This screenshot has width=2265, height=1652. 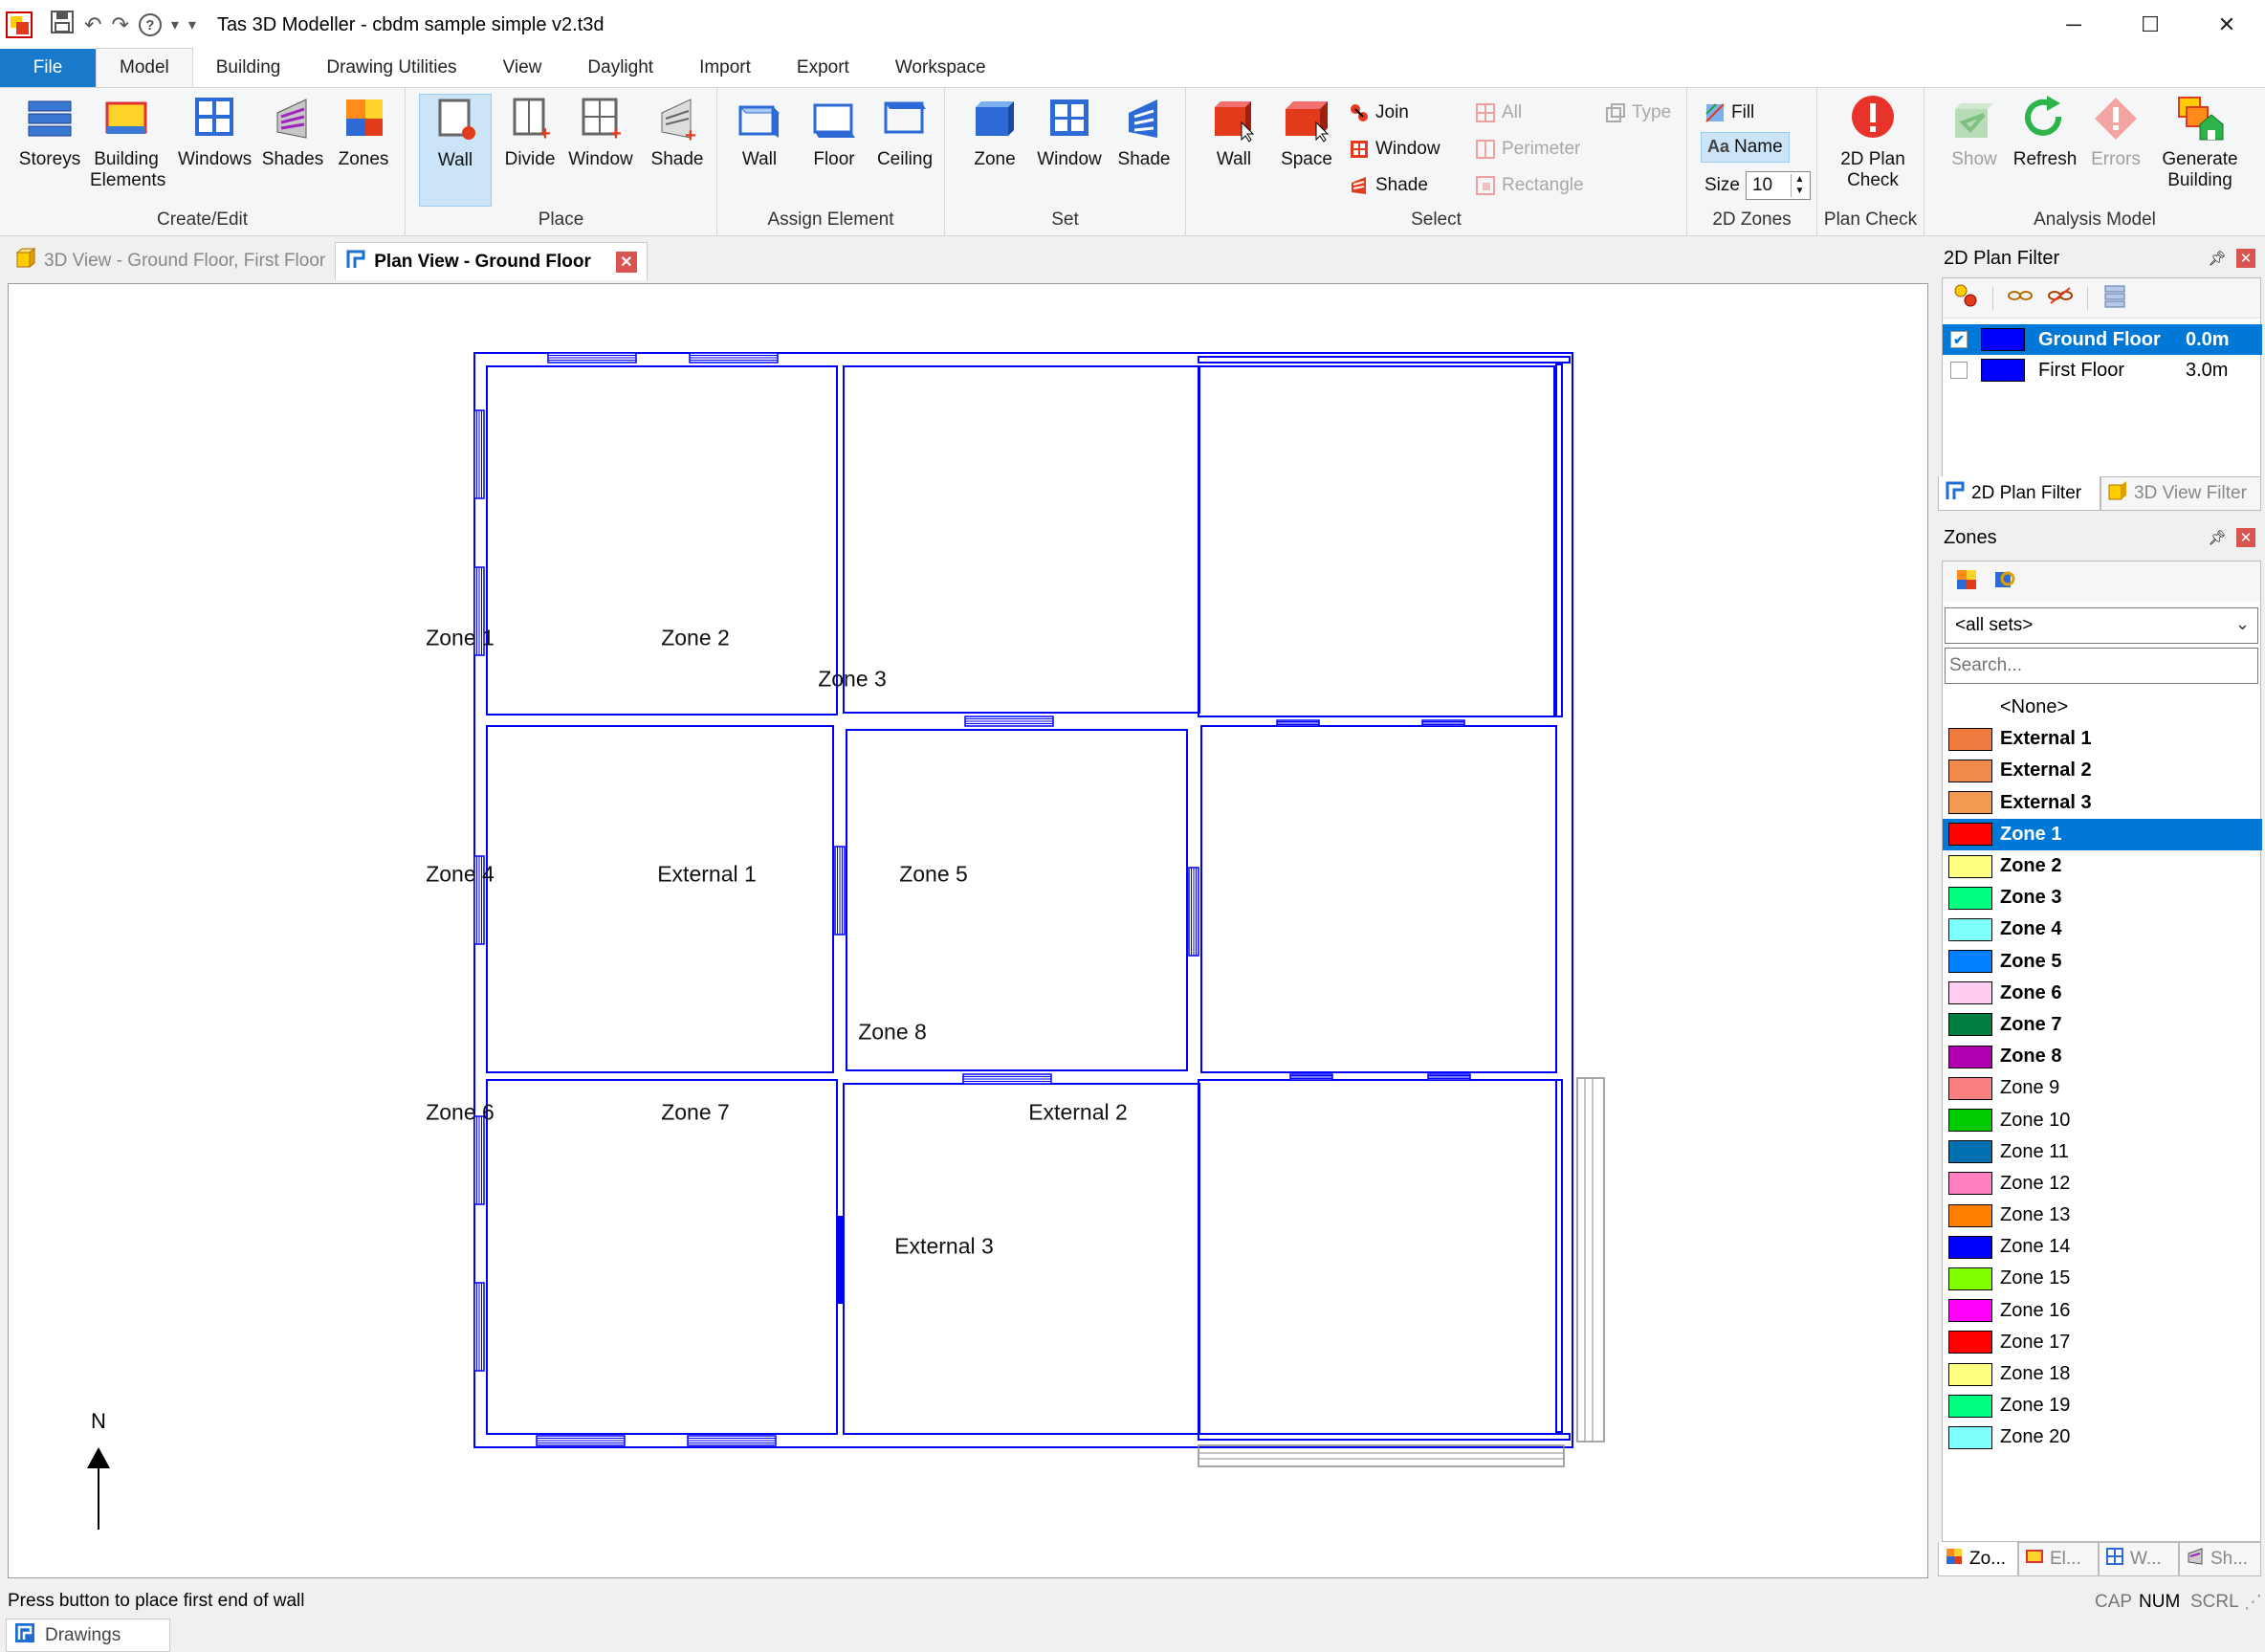 I want to click on building-elements-button: Building Elements, so click(x=128, y=150).